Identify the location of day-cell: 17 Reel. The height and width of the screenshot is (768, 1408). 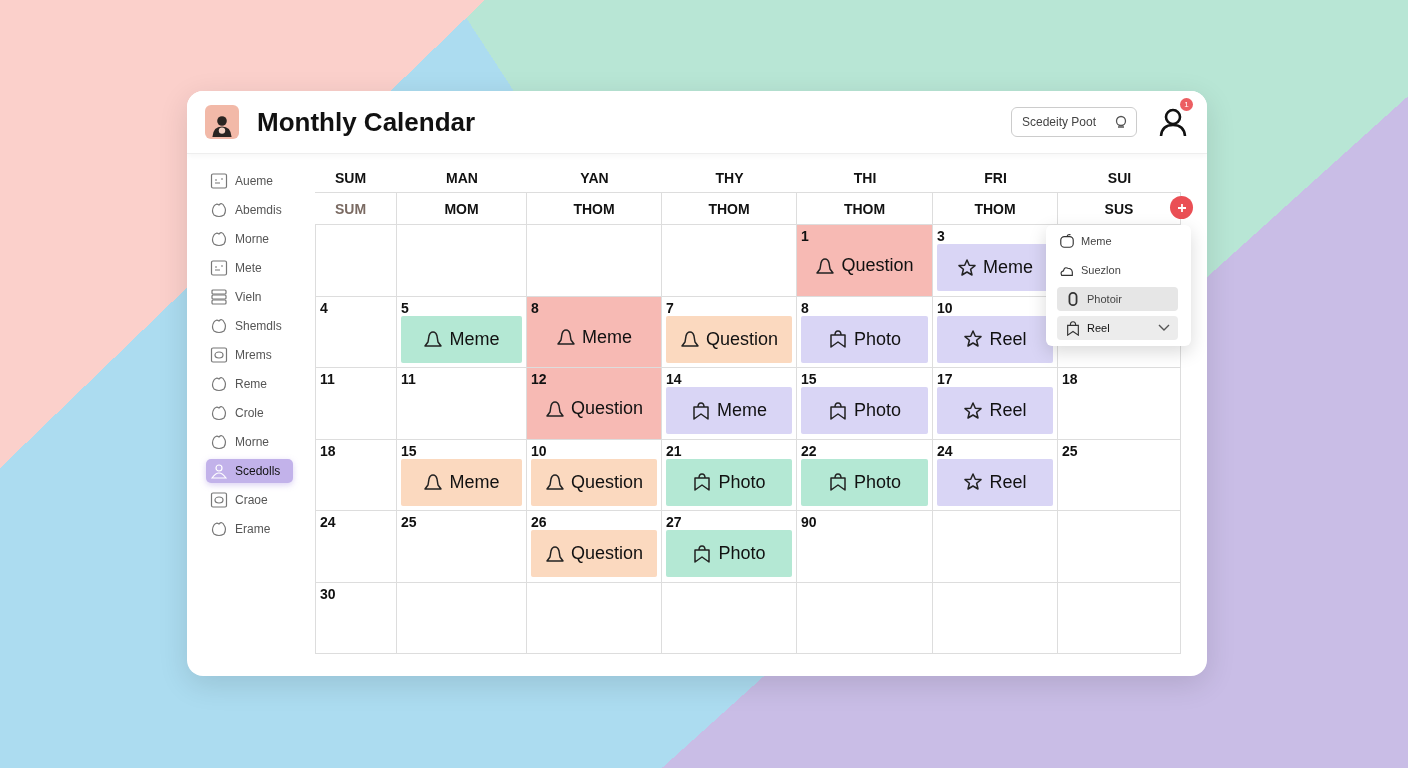
(995, 404).